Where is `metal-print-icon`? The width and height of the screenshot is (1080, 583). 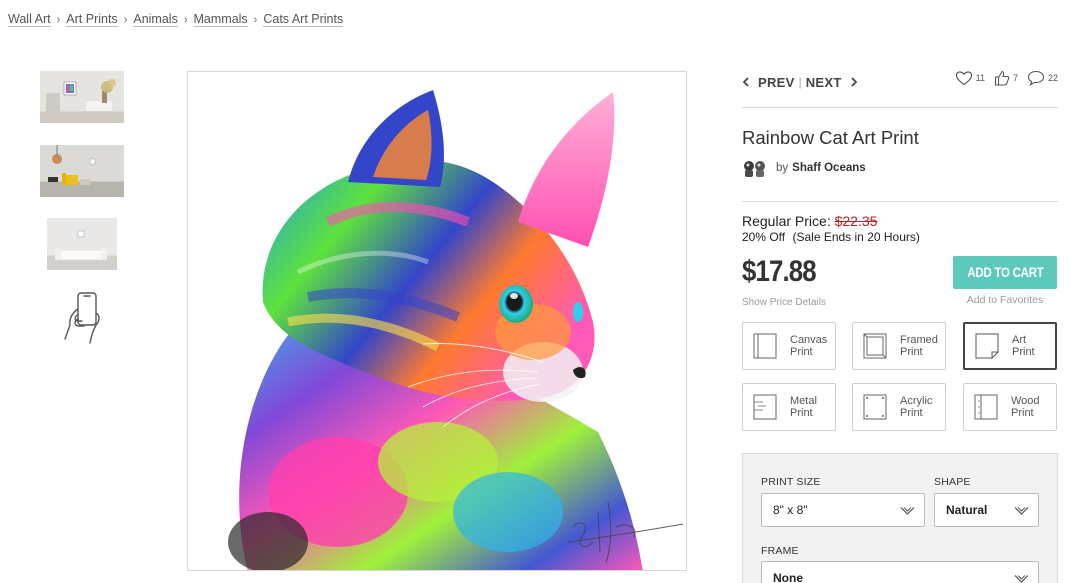 metal-print-icon is located at coordinates (765, 407).